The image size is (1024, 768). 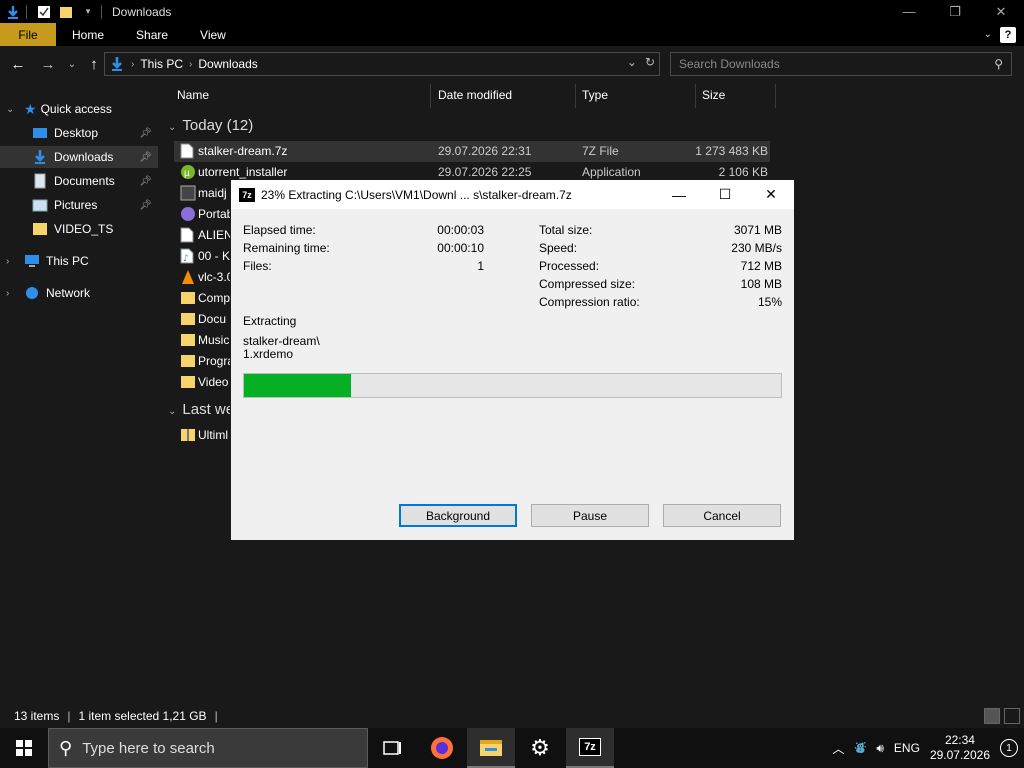 I want to click on background-button: Background, so click(x=458, y=515).